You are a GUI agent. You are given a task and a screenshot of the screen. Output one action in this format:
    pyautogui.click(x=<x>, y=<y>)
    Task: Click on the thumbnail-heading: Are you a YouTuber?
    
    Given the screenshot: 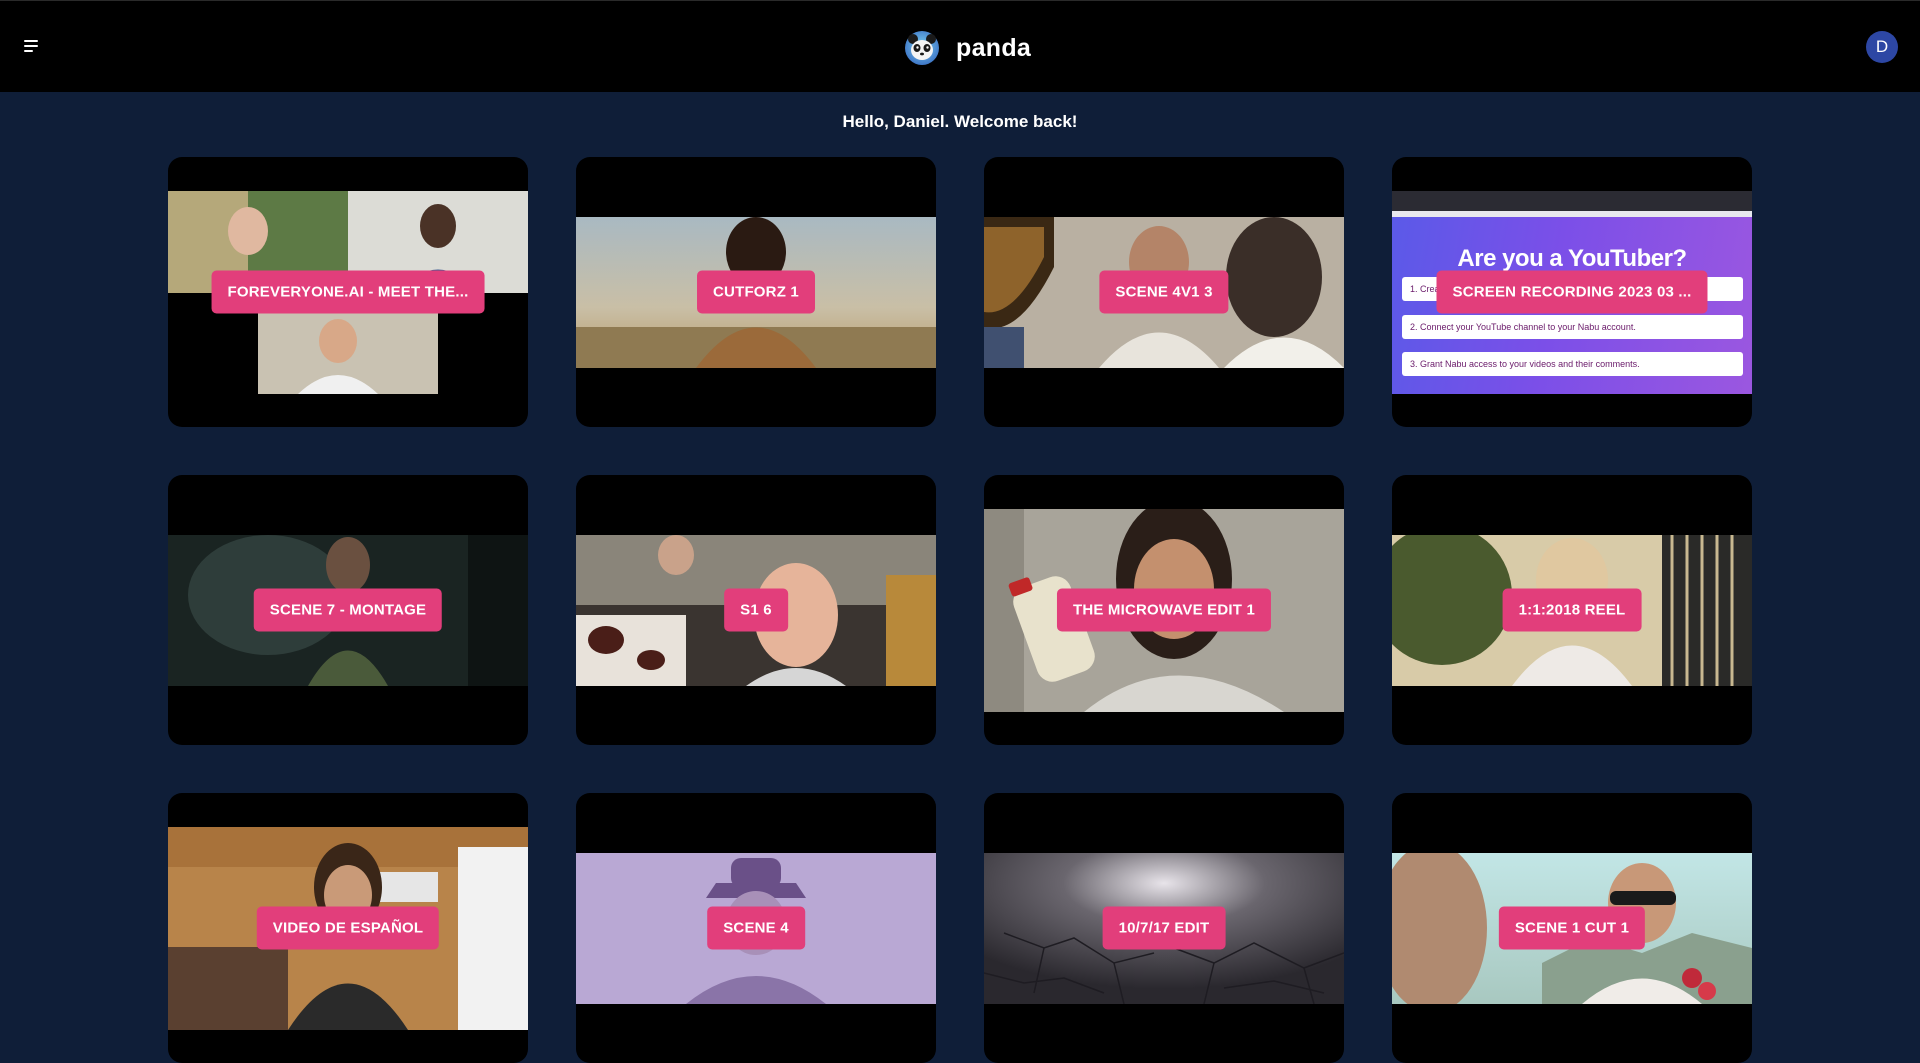 What is the action you would take?
    pyautogui.click(x=1572, y=258)
    